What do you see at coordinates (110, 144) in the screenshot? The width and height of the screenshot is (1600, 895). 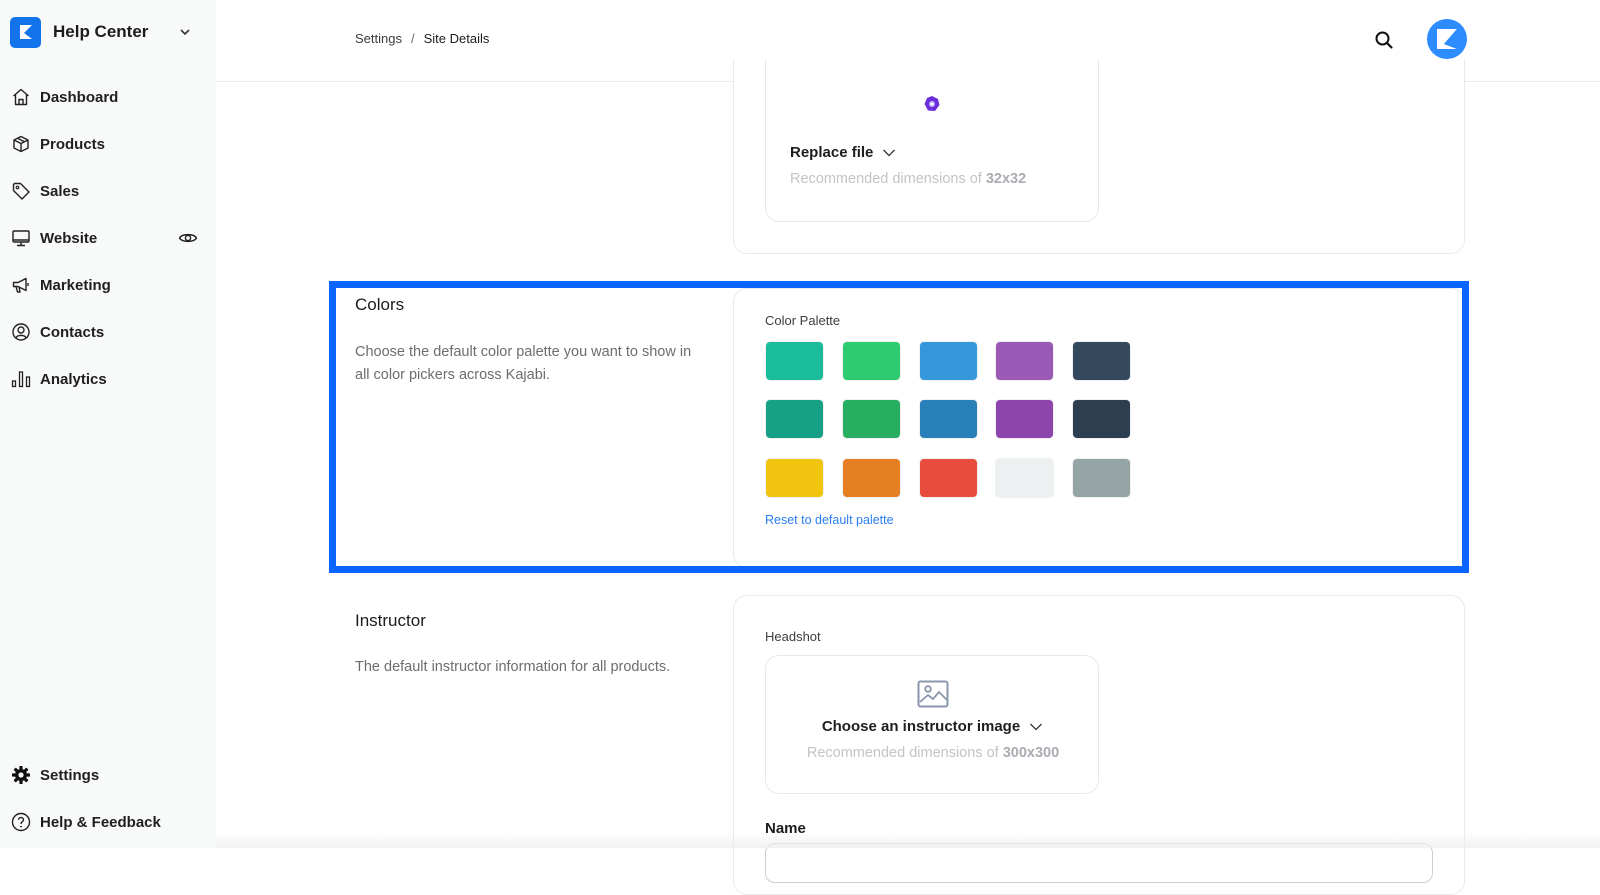 I see `sidebar-item-products: Products` at bounding box center [110, 144].